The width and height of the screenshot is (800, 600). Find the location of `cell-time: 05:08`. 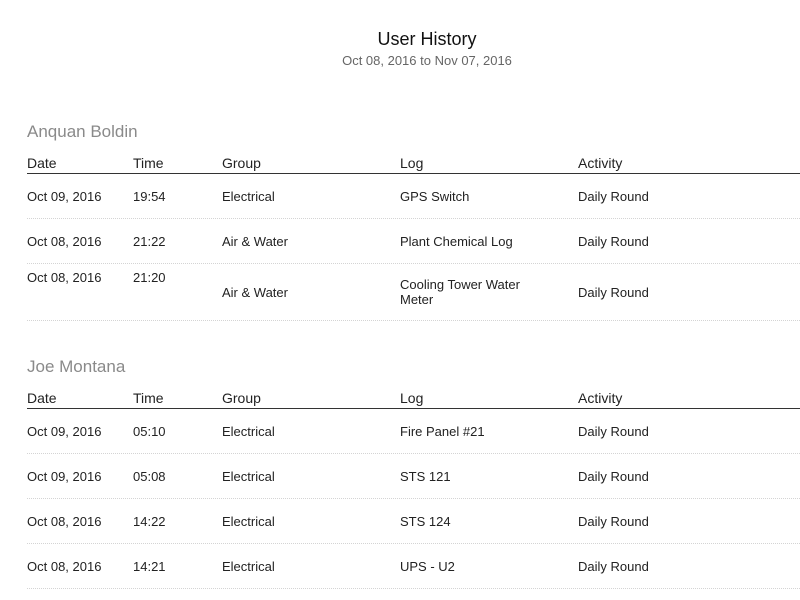

cell-time: 05:08 is located at coordinates (149, 476).